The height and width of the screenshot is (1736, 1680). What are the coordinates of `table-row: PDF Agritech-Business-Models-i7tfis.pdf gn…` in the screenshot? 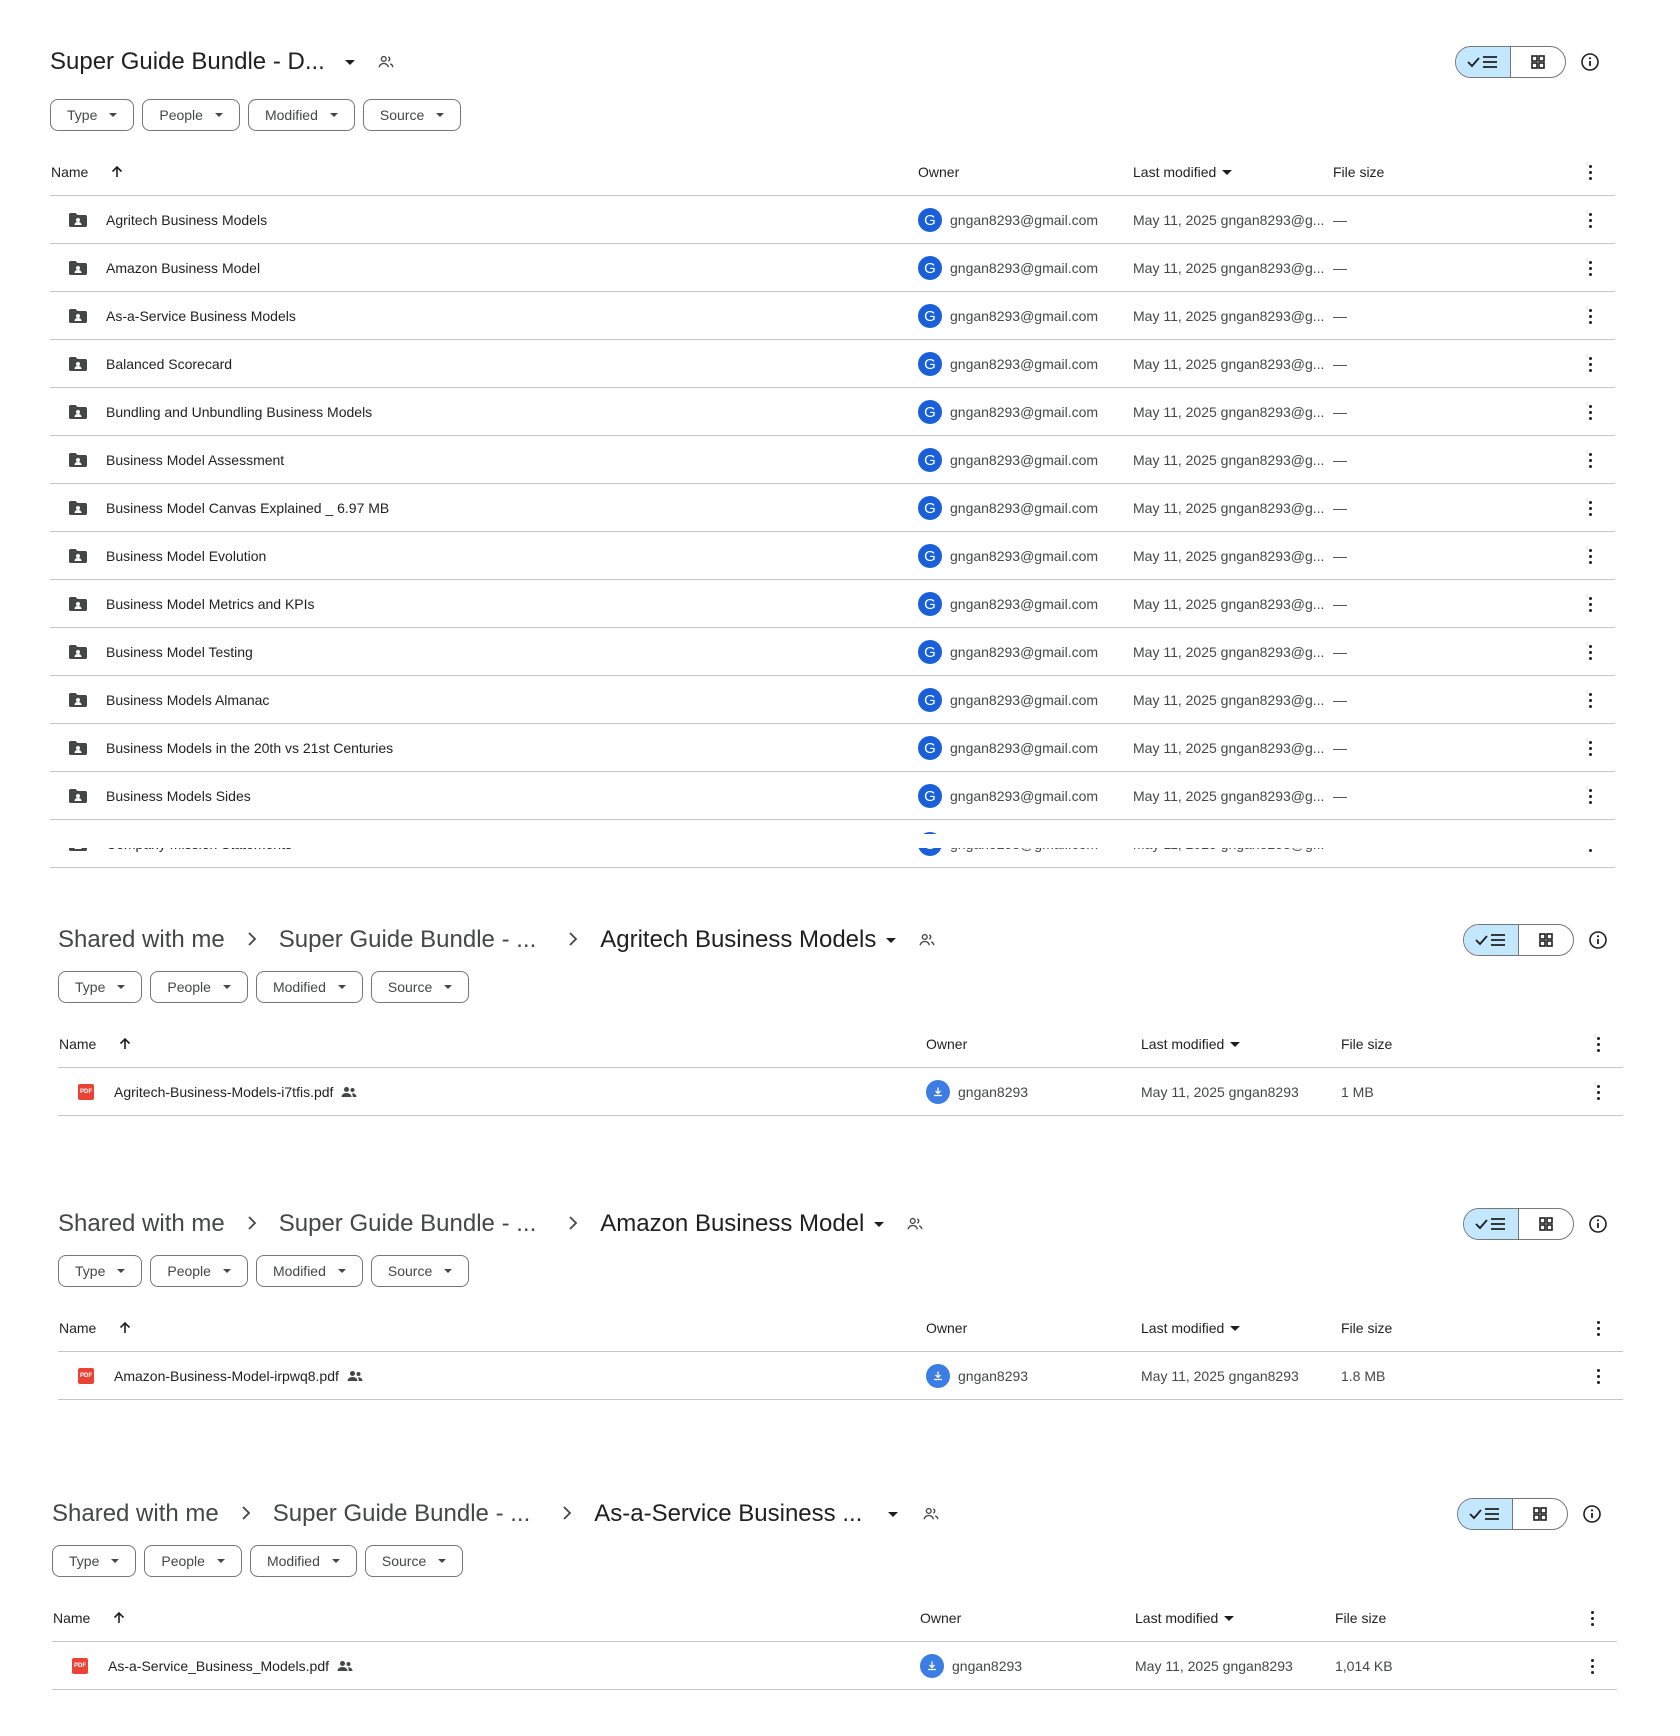 It's located at (840, 1092).